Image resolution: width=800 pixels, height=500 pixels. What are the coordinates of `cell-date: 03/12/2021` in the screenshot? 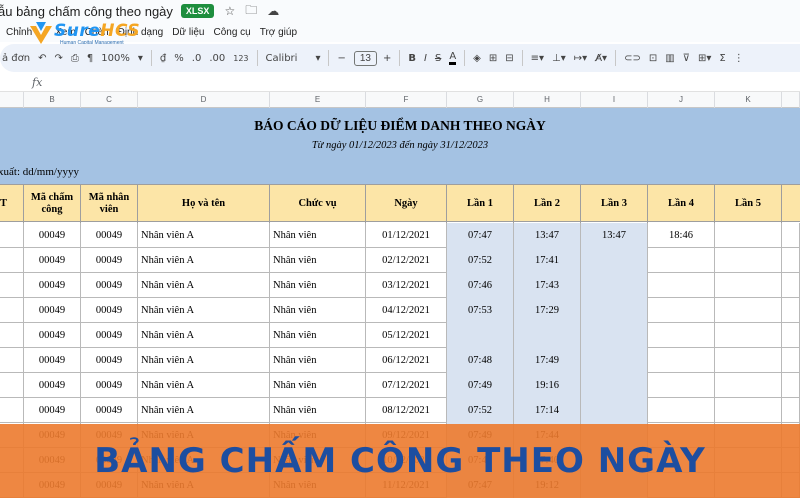 It's located at (406, 285).